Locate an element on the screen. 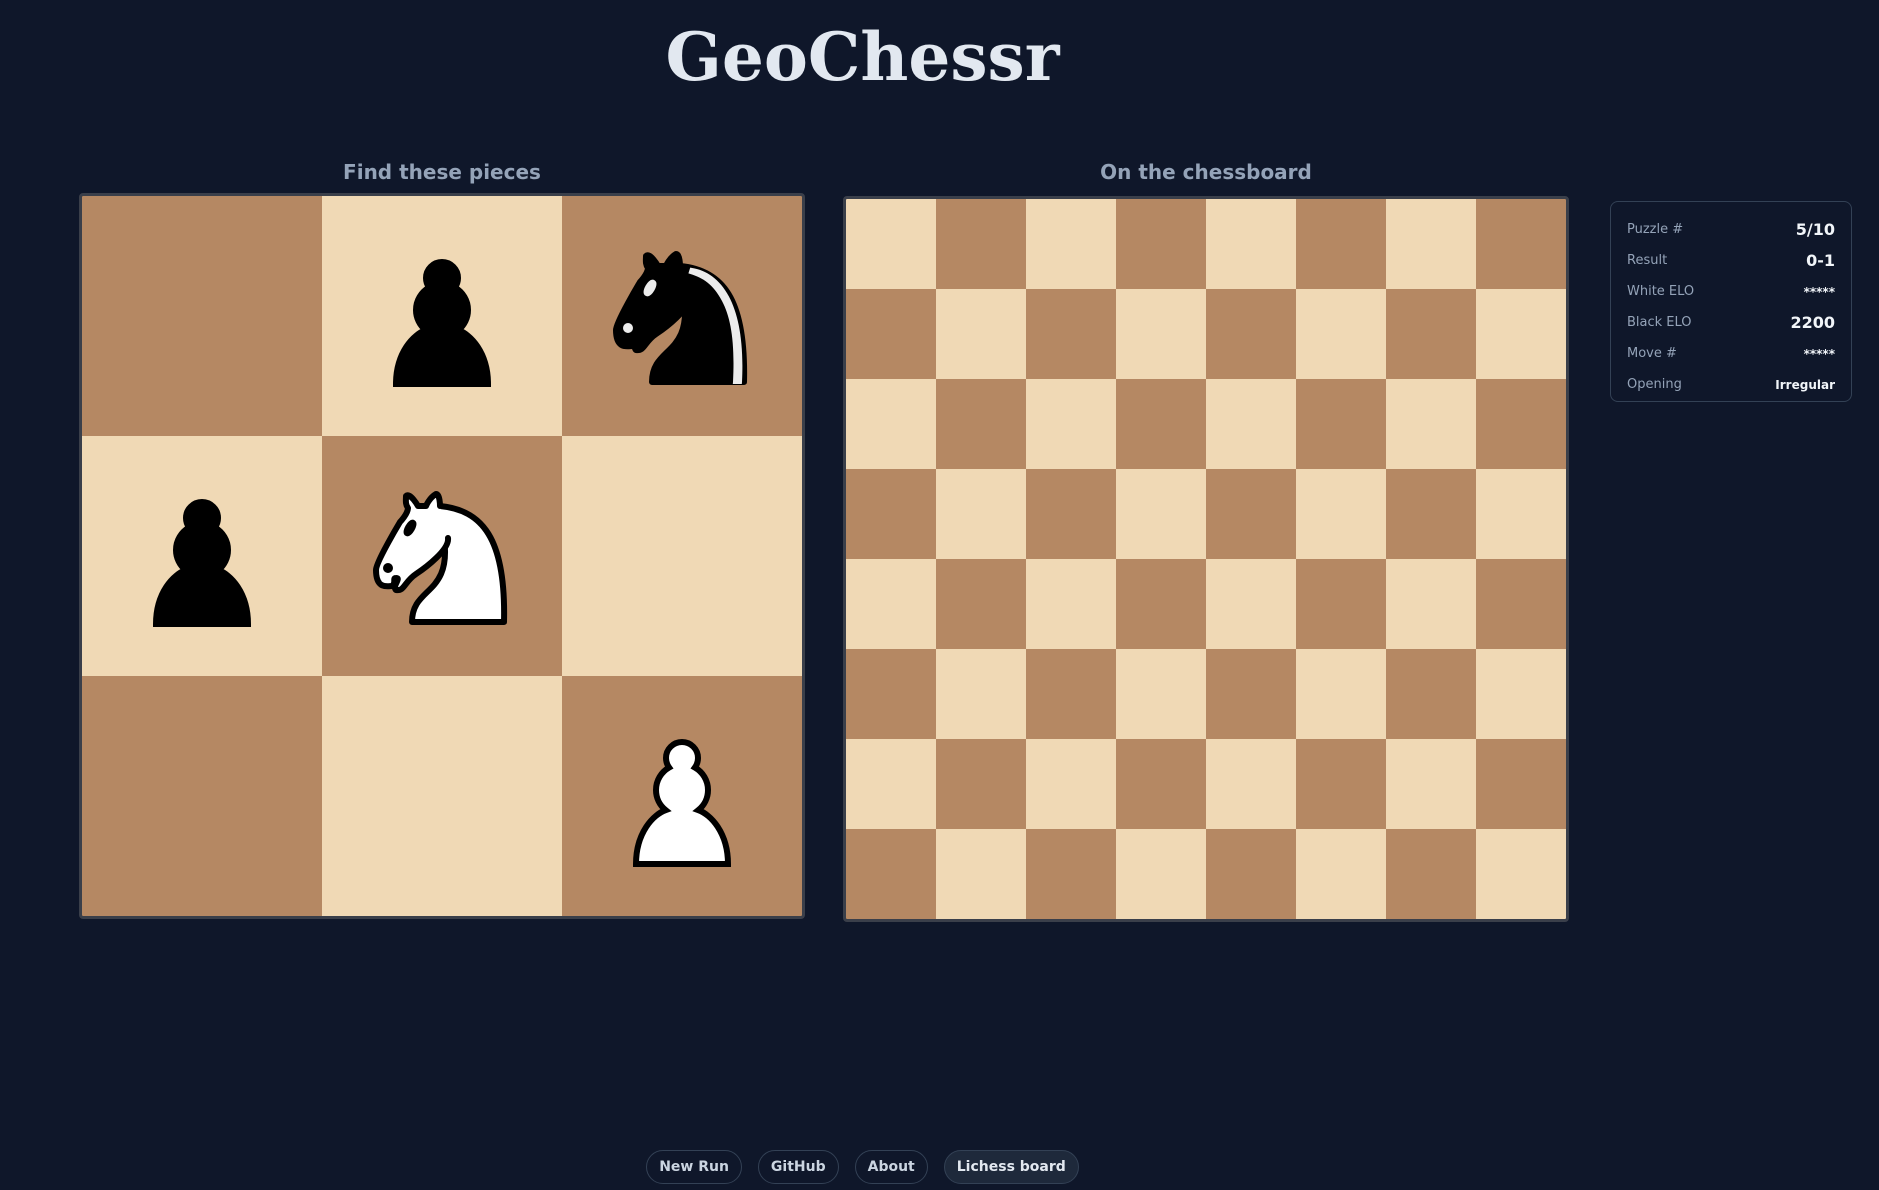 The width and height of the screenshot is (1879, 1190). board-square-d1 is located at coordinates (1161, 874).